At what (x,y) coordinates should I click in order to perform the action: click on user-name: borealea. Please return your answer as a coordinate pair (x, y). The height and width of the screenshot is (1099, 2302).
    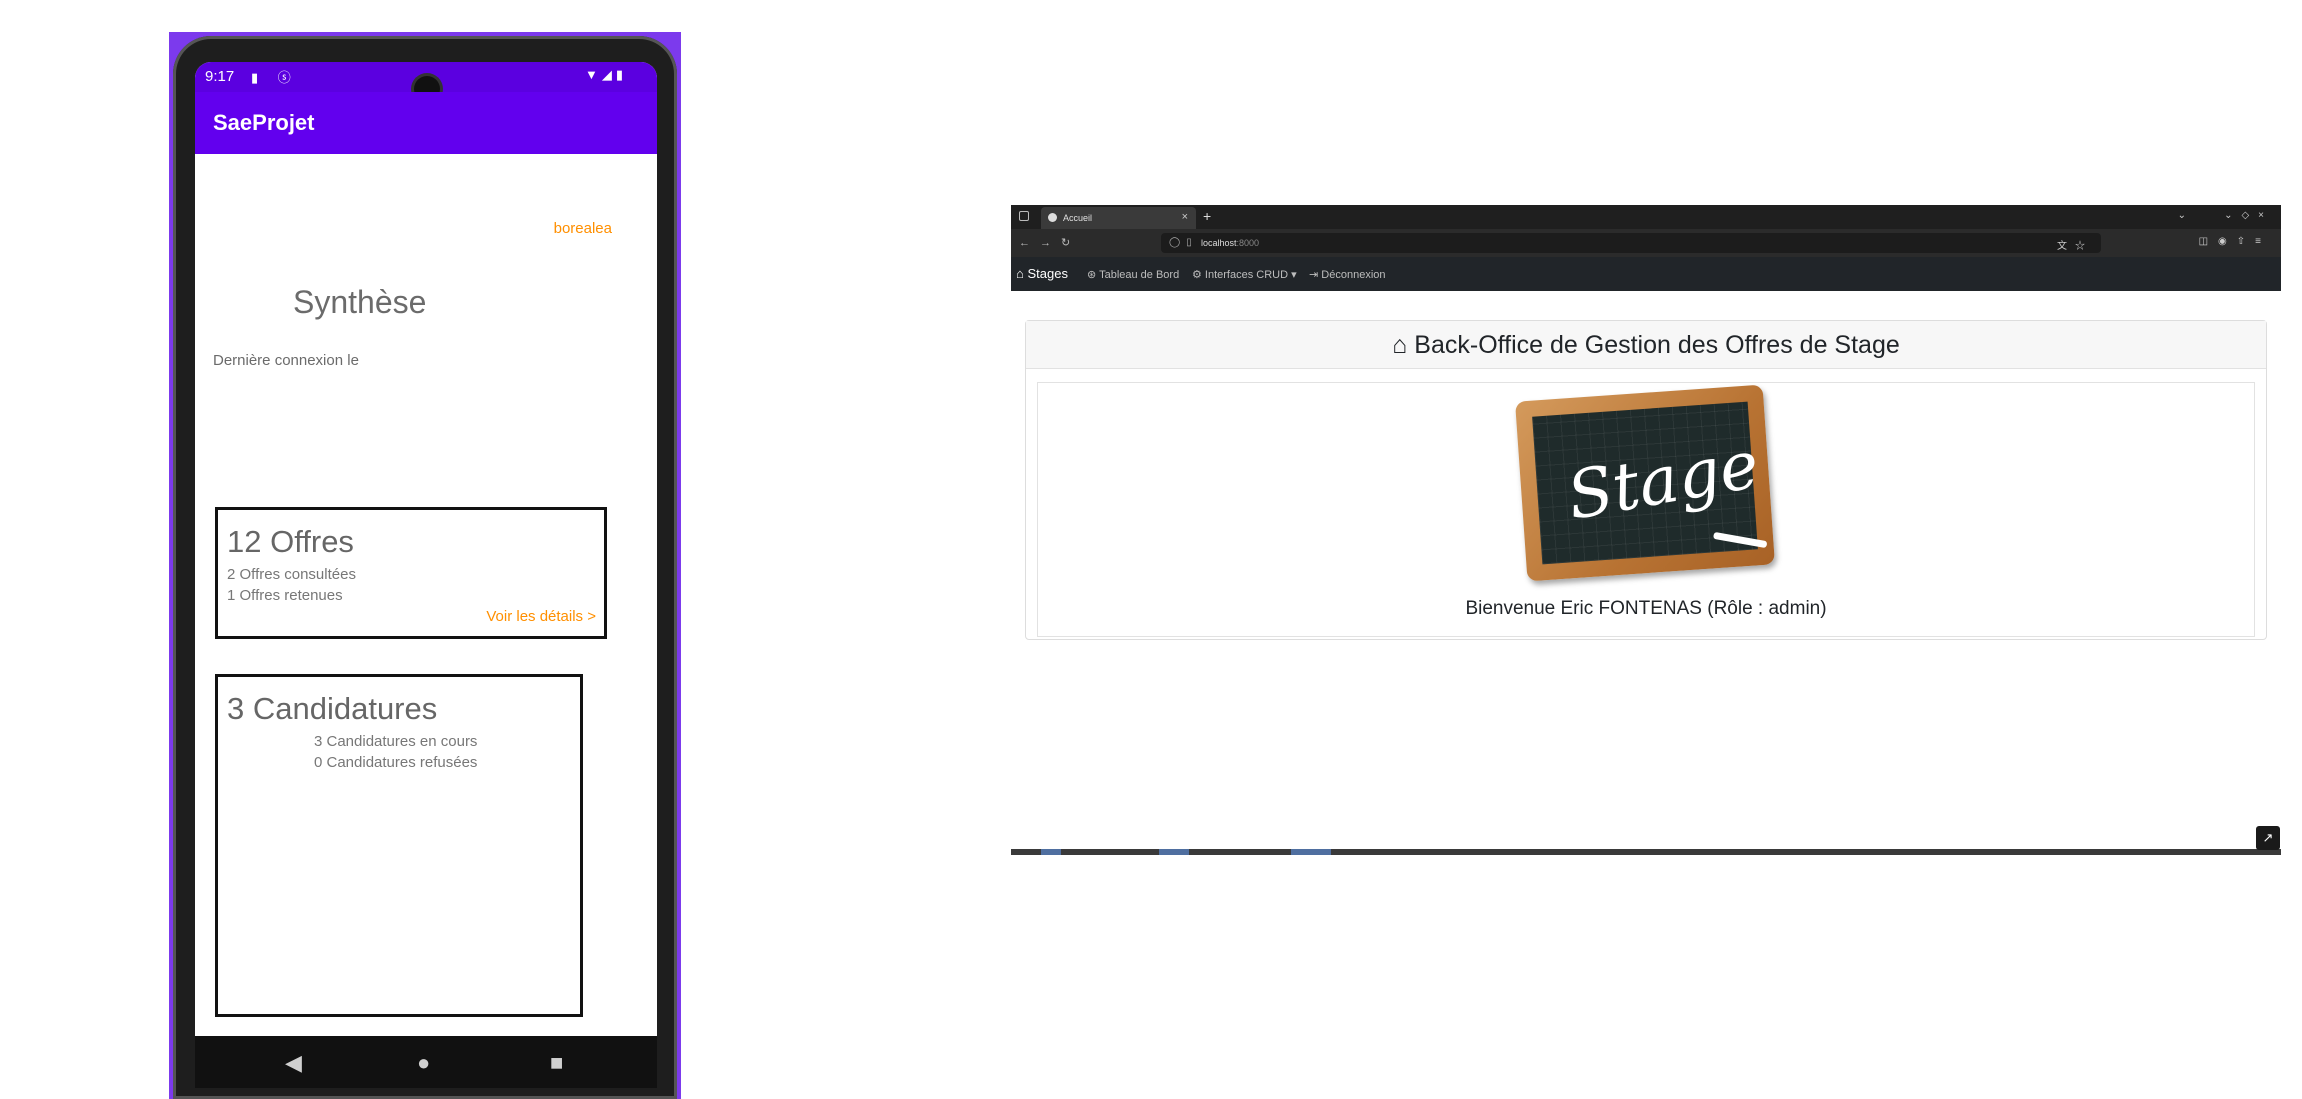
    Looking at the image, I should click on (582, 228).